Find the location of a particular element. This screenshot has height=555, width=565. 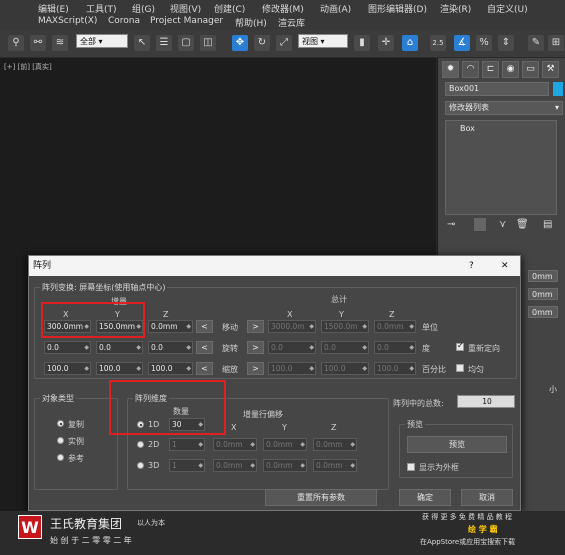

rotate-right-arrow-button: > is located at coordinates (255, 347).